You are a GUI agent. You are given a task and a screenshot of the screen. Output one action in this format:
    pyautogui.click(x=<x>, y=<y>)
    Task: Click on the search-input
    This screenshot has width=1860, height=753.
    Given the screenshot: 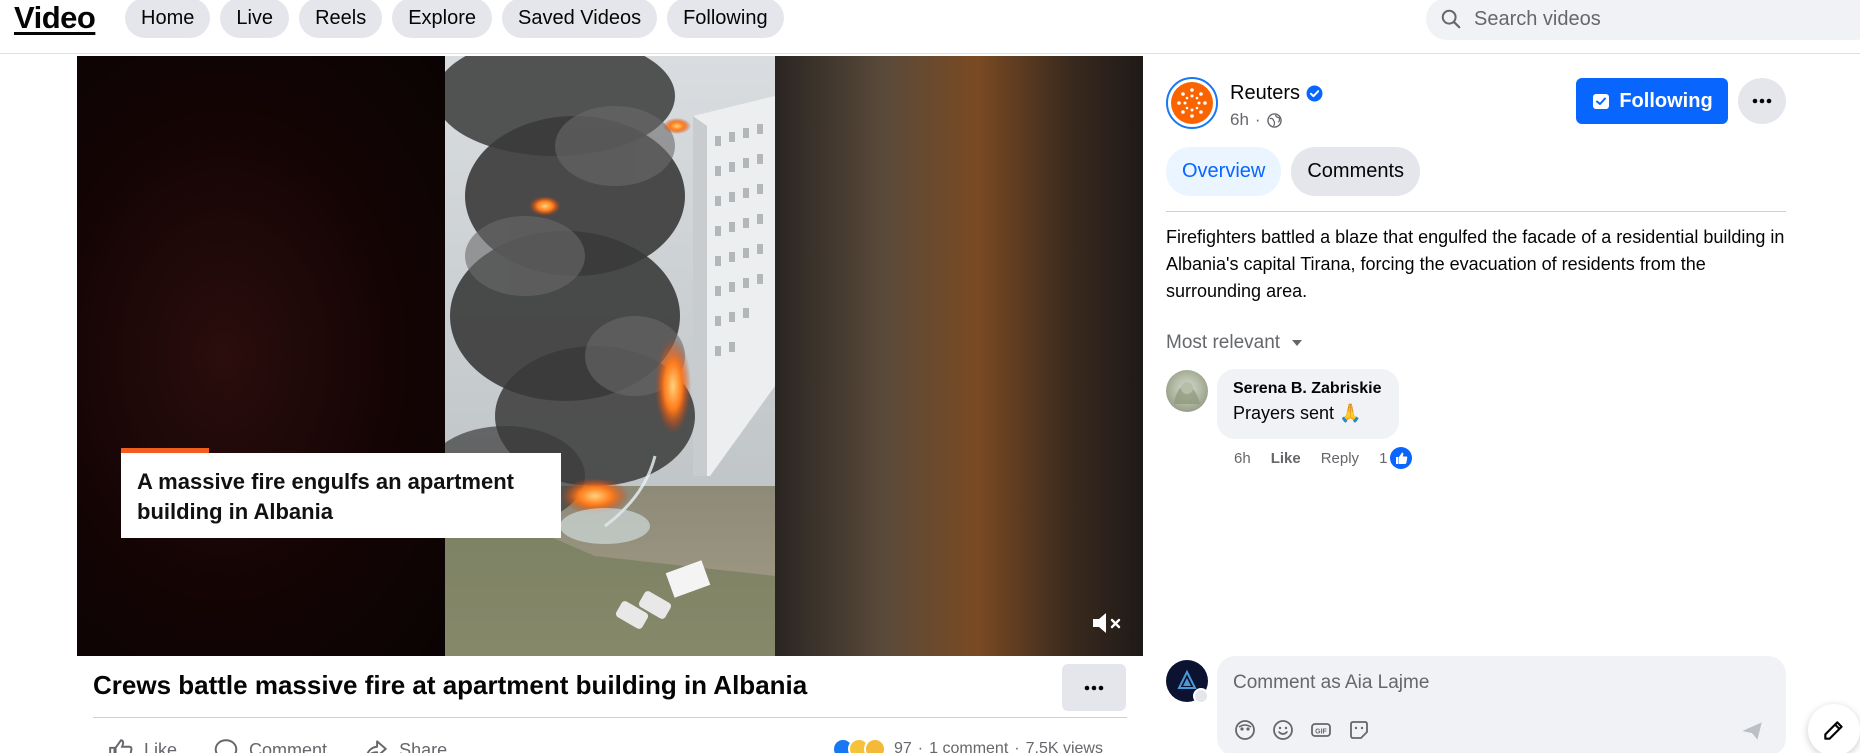 What is the action you would take?
    pyautogui.click(x=1654, y=19)
    